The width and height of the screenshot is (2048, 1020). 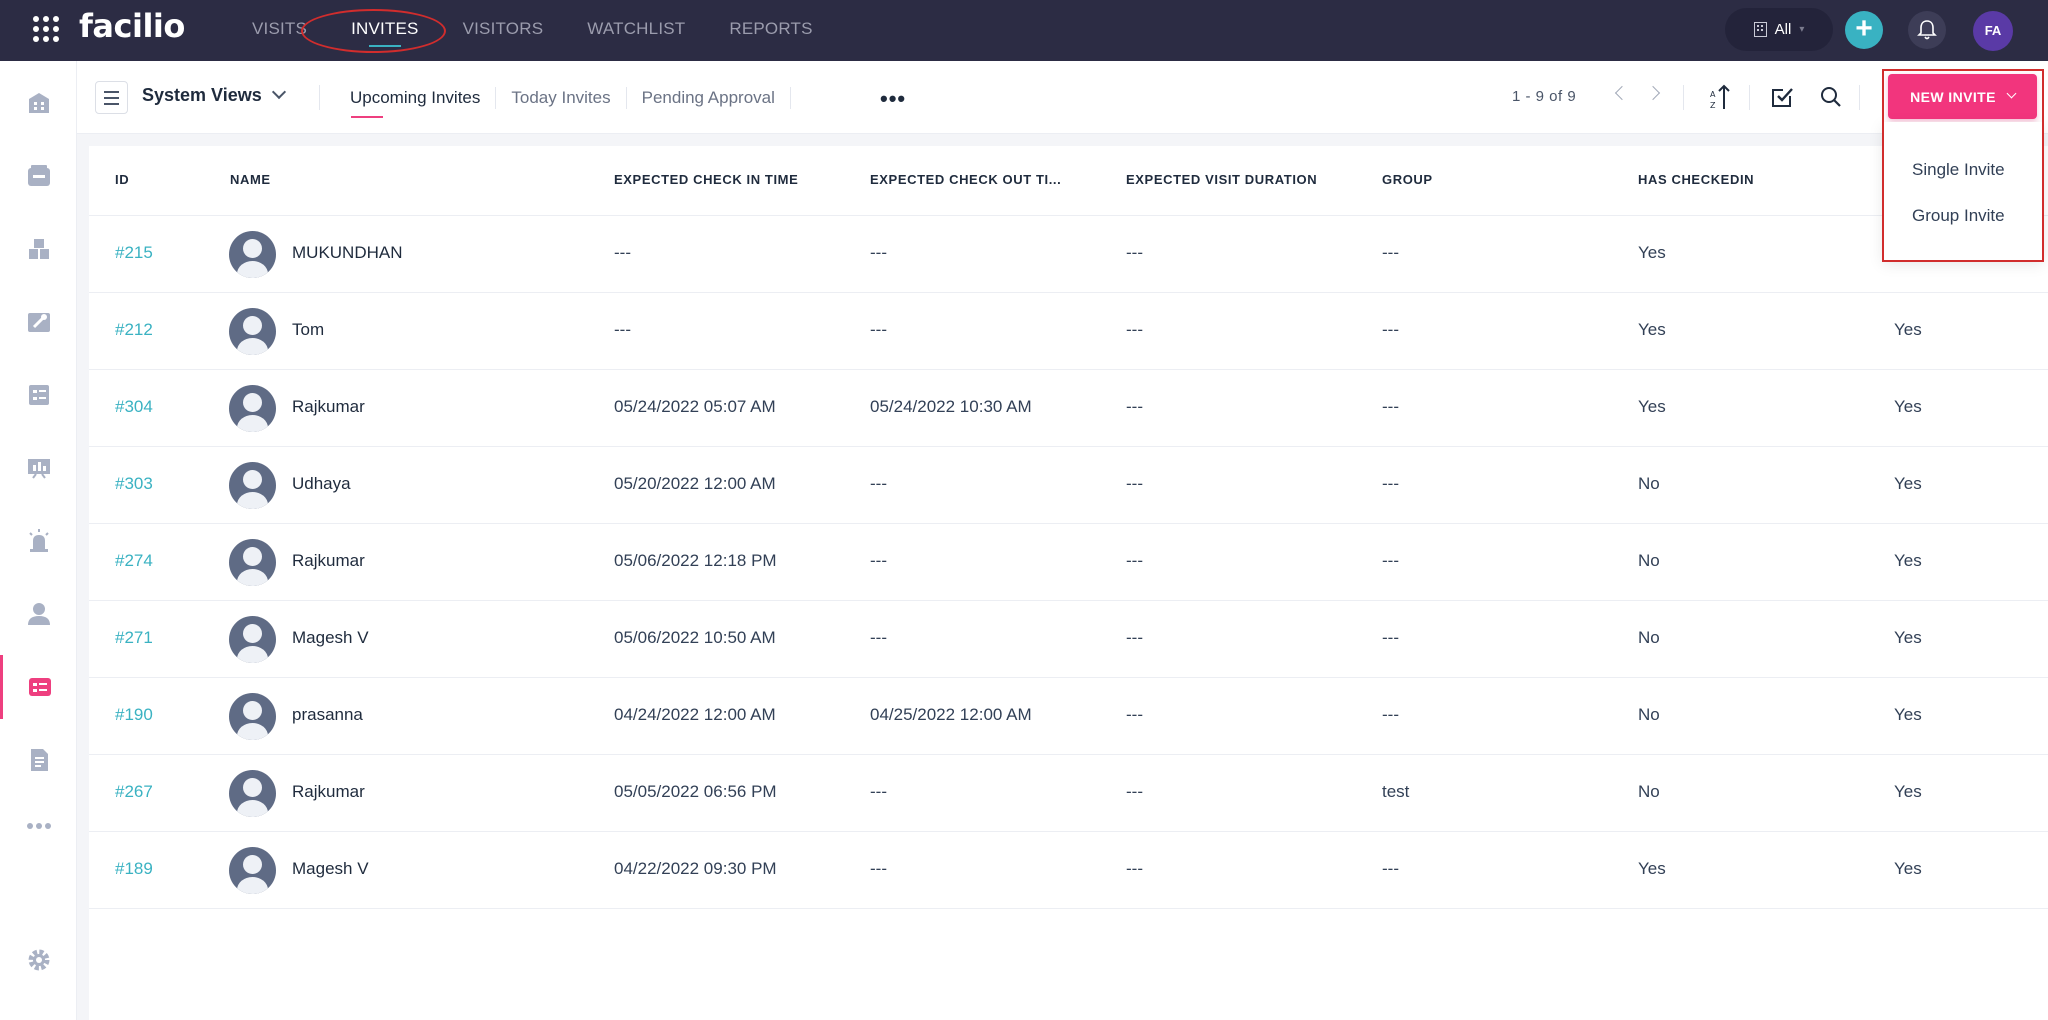 I want to click on sidebar-item-portfolio, so click(x=38, y=103).